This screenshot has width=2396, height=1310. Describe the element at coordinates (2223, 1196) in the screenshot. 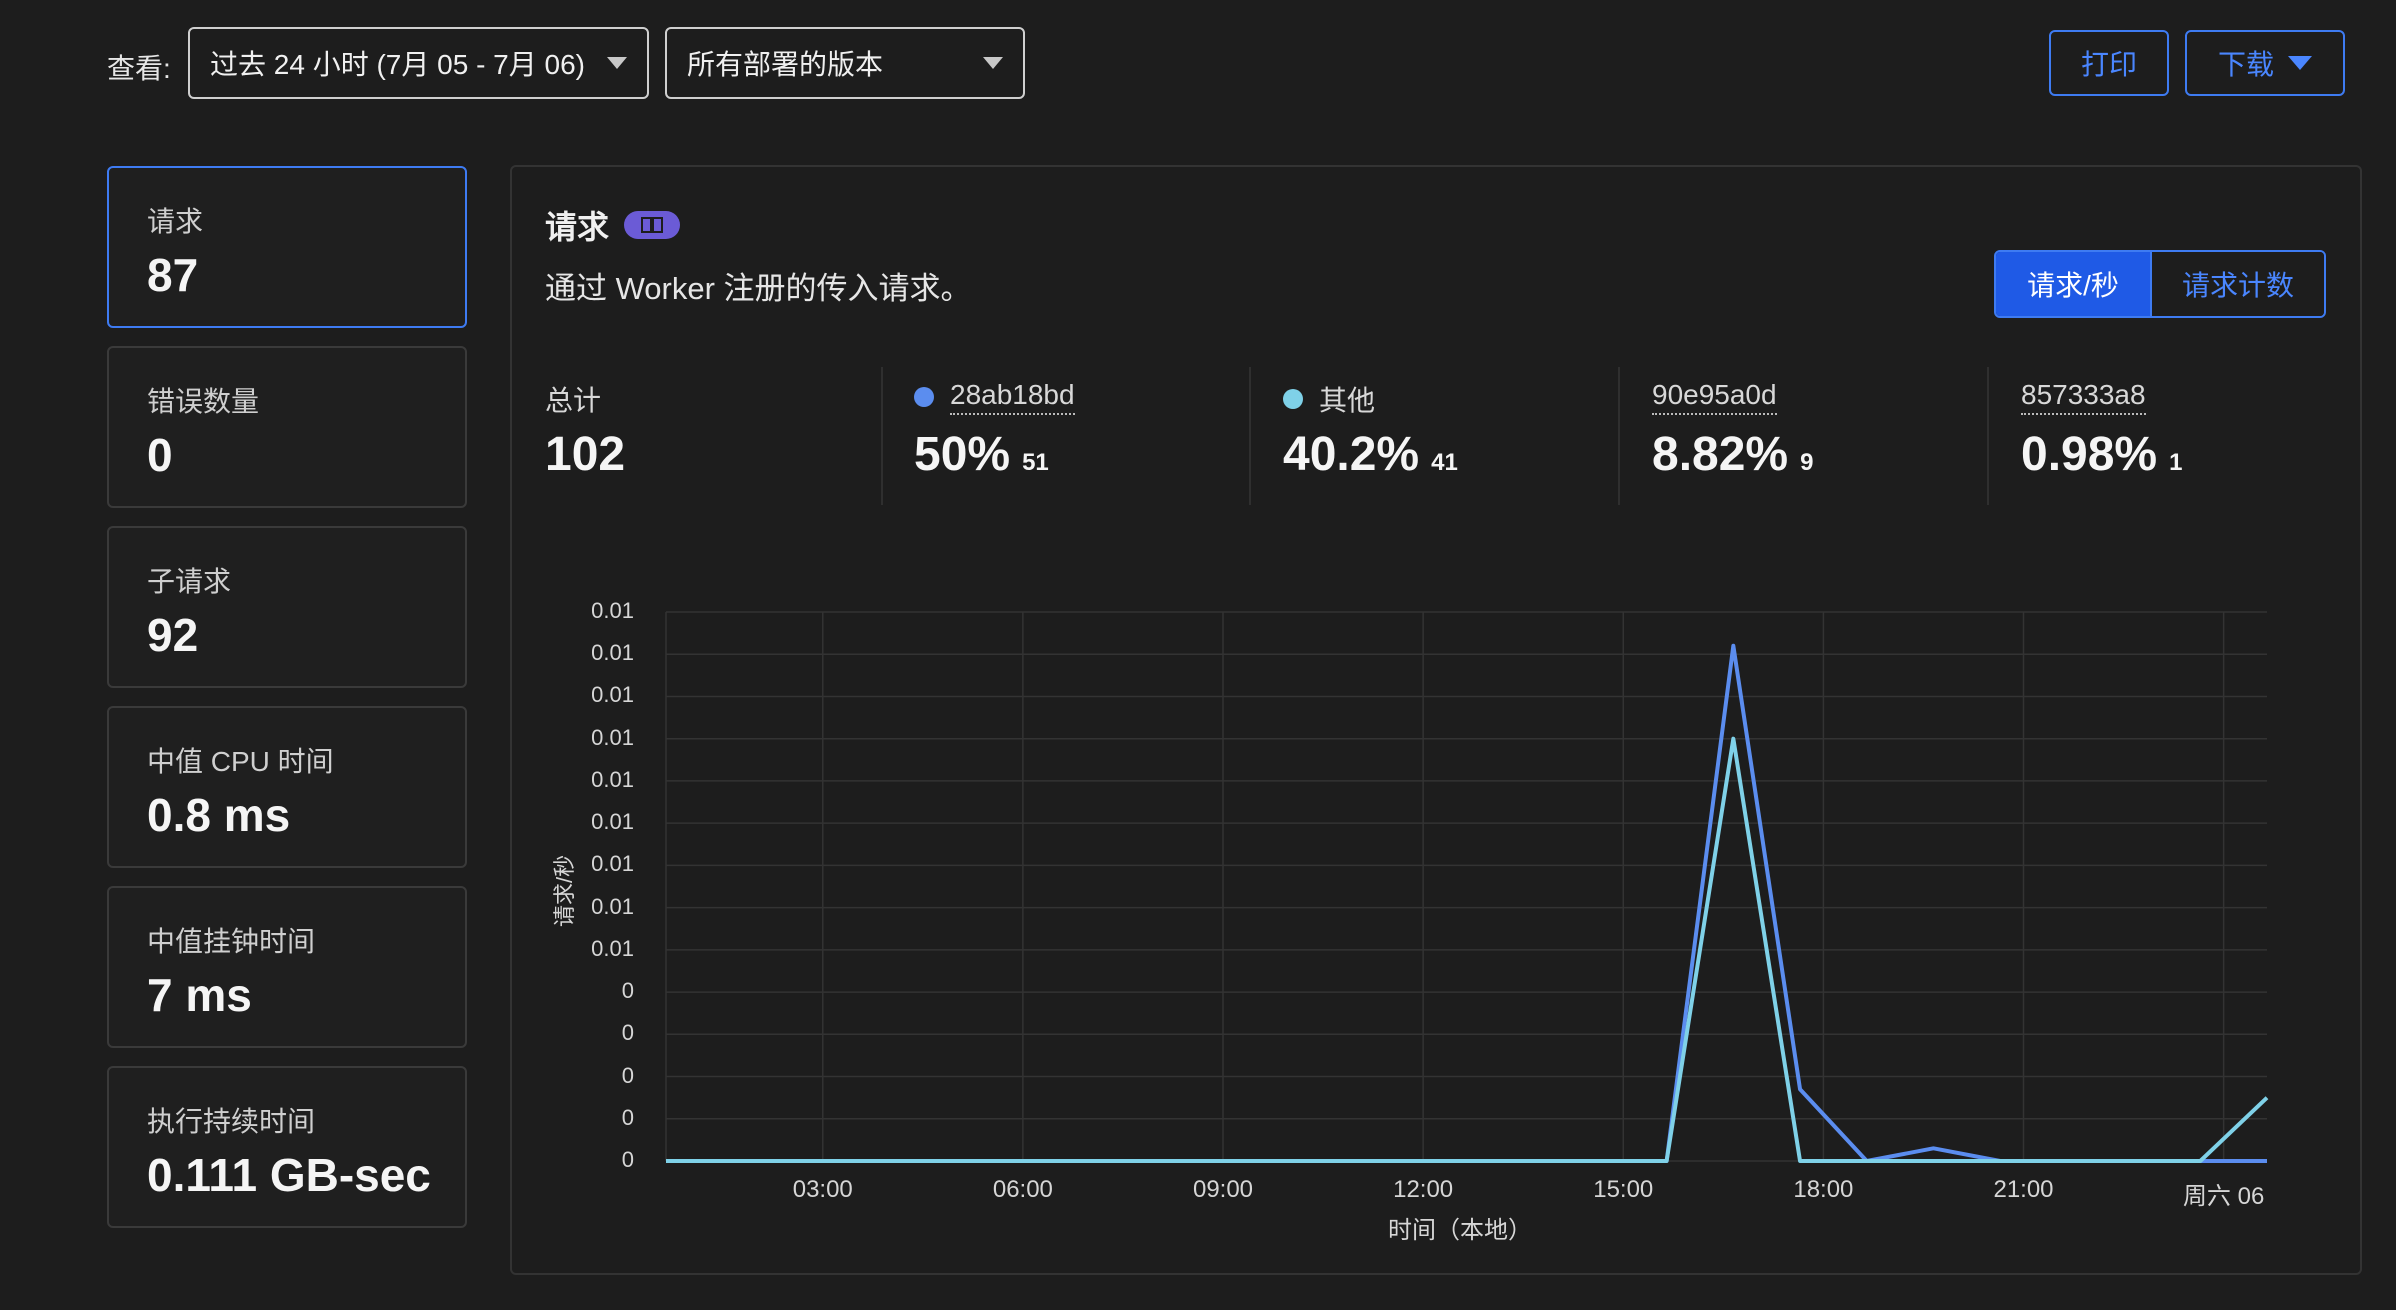

I see `x-tick-label: 周六 06` at that location.